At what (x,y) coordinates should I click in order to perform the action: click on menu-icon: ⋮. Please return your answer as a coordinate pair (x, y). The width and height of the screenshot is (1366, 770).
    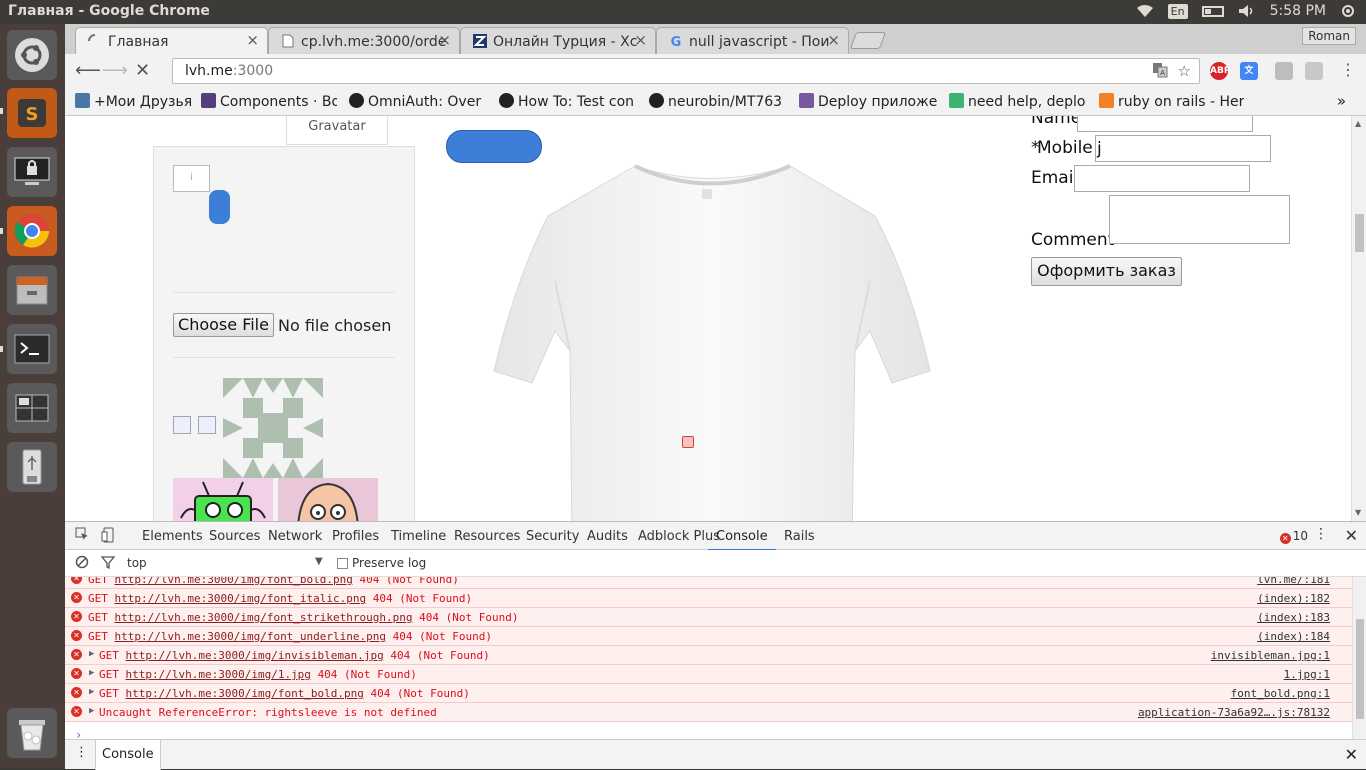
    Looking at the image, I should click on (1348, 69).